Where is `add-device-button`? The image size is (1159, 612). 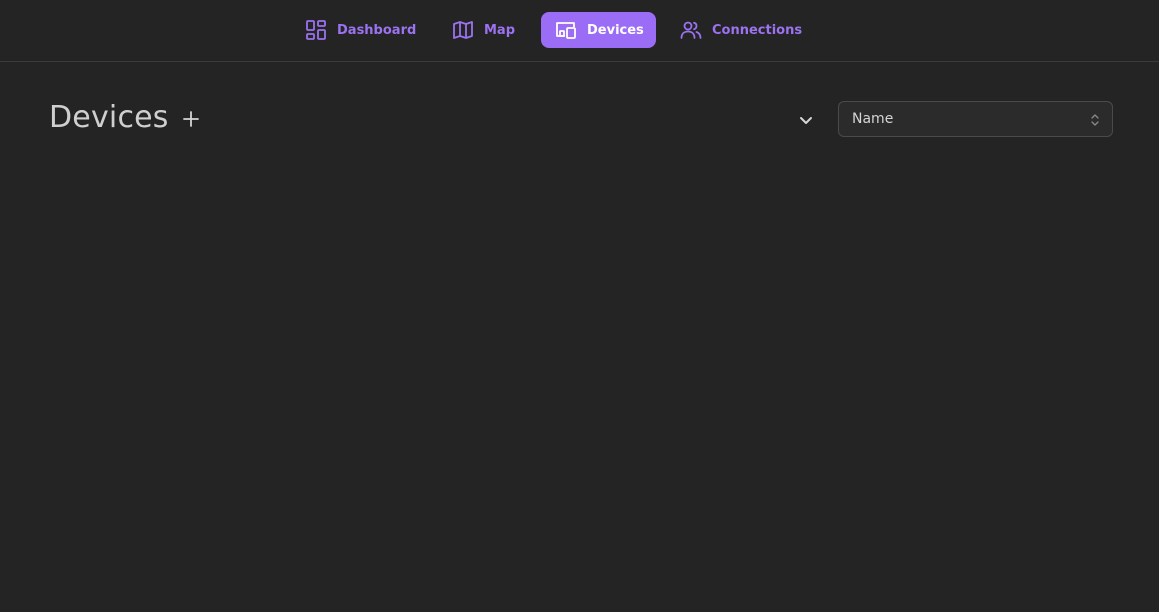 add-device-button is located at coordinates (191, 119).